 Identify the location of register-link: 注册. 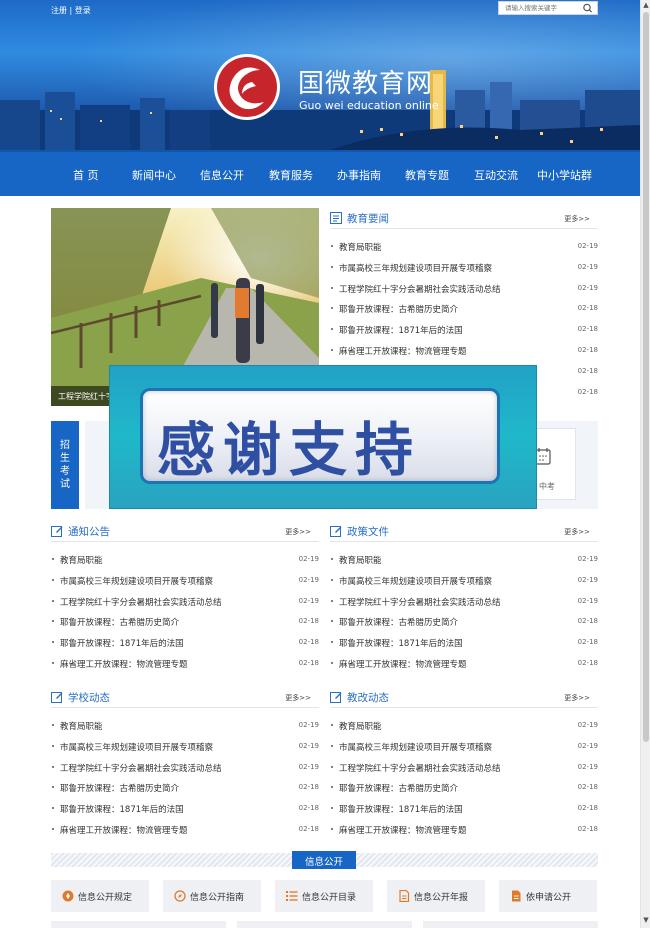
(59, 10).